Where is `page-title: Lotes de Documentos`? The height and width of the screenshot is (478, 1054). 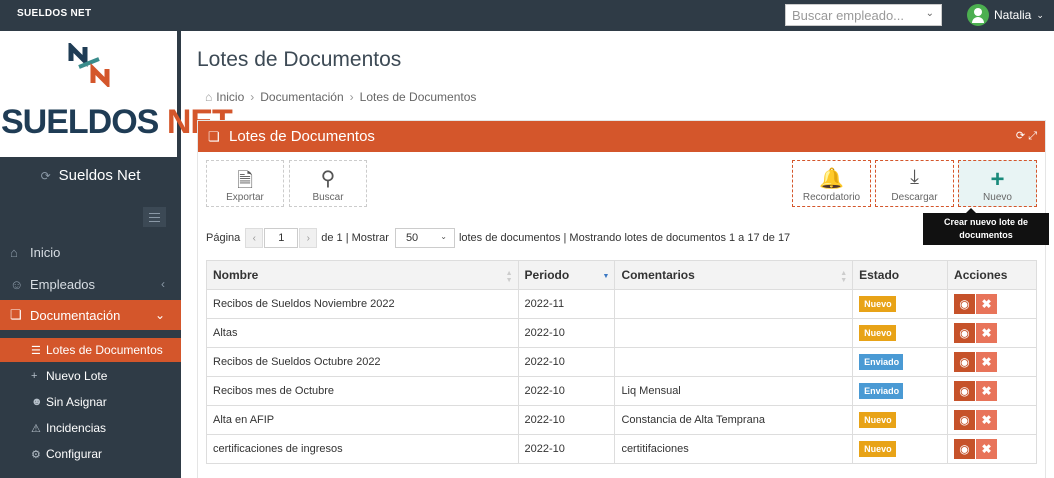
page-title: Lotes de Documentos is located at coordinates (299, 59).